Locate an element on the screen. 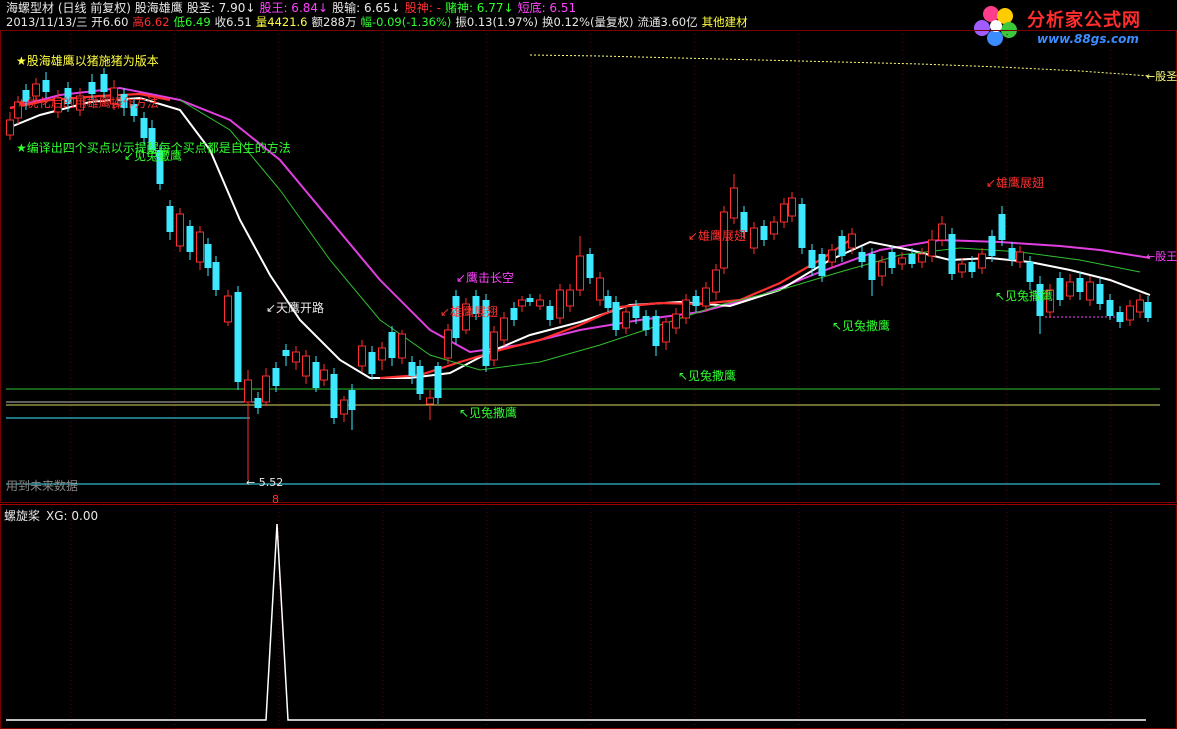 The width and height of the screenshot is (1177, 729). signal-label: ★股海雄鹰以猪施猪为版本 is located at coordinates (87, 61).